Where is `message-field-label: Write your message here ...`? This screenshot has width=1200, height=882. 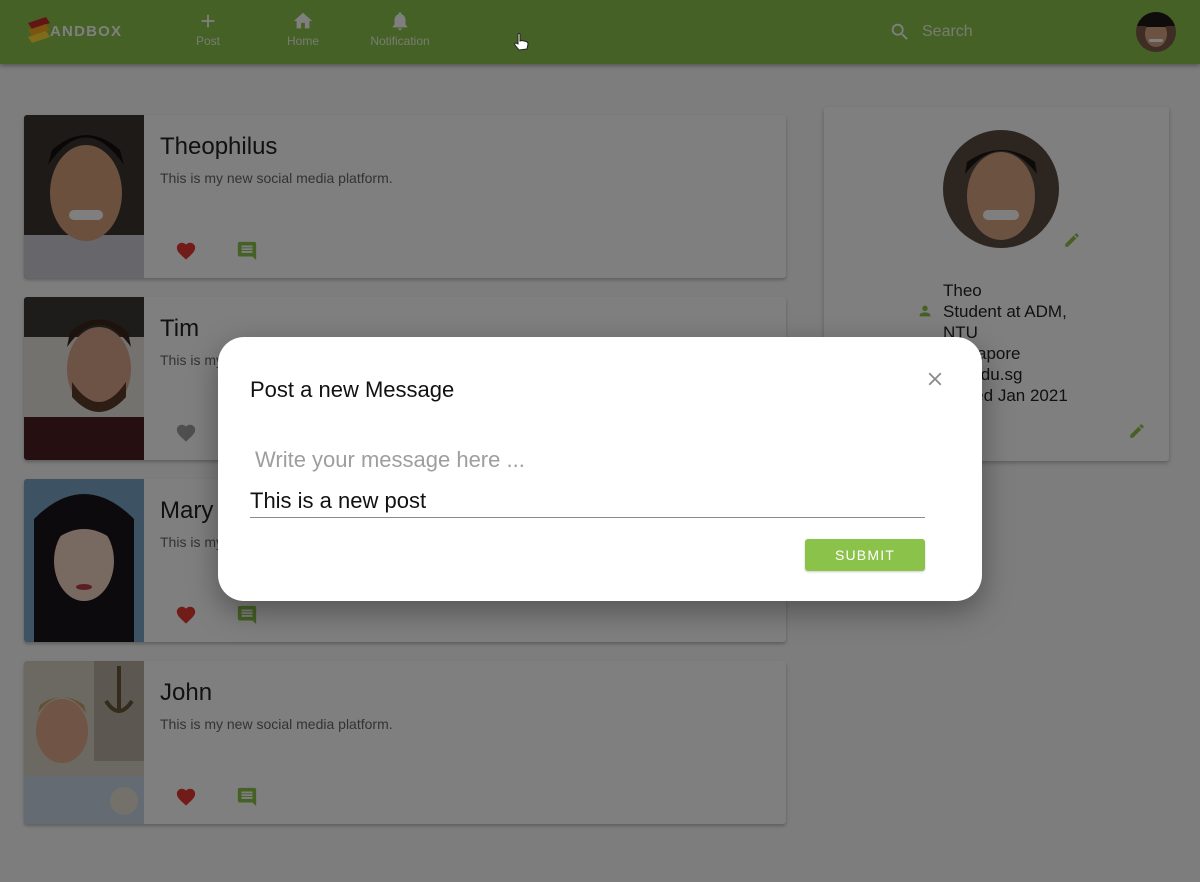
message-field-label: Write your message here ... is located at coordinates (390, 459).